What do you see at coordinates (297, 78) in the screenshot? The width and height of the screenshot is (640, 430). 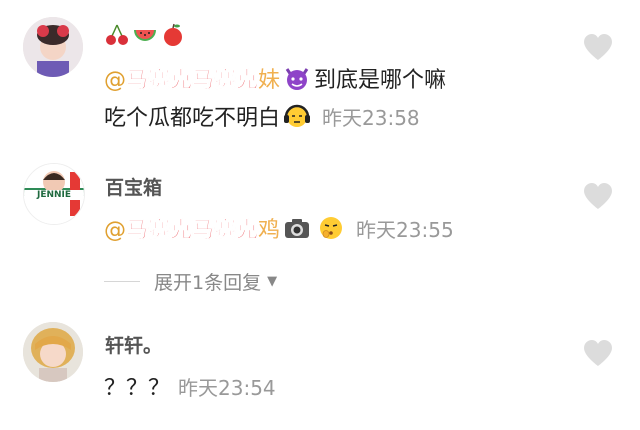 I see `devil-emoji-icon` at bounding box center [297, 78].